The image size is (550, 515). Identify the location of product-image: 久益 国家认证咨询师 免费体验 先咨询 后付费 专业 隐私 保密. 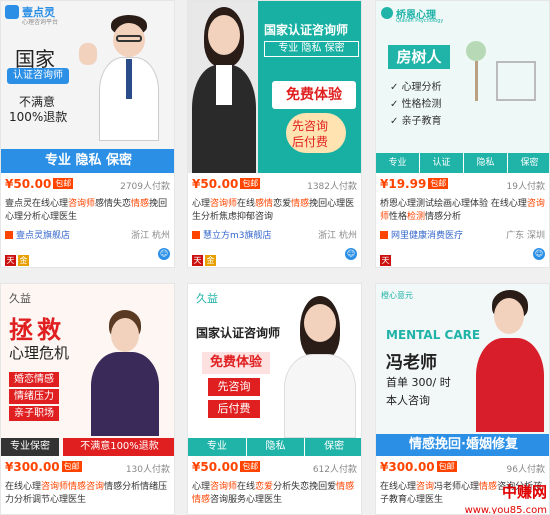
(274, 370).